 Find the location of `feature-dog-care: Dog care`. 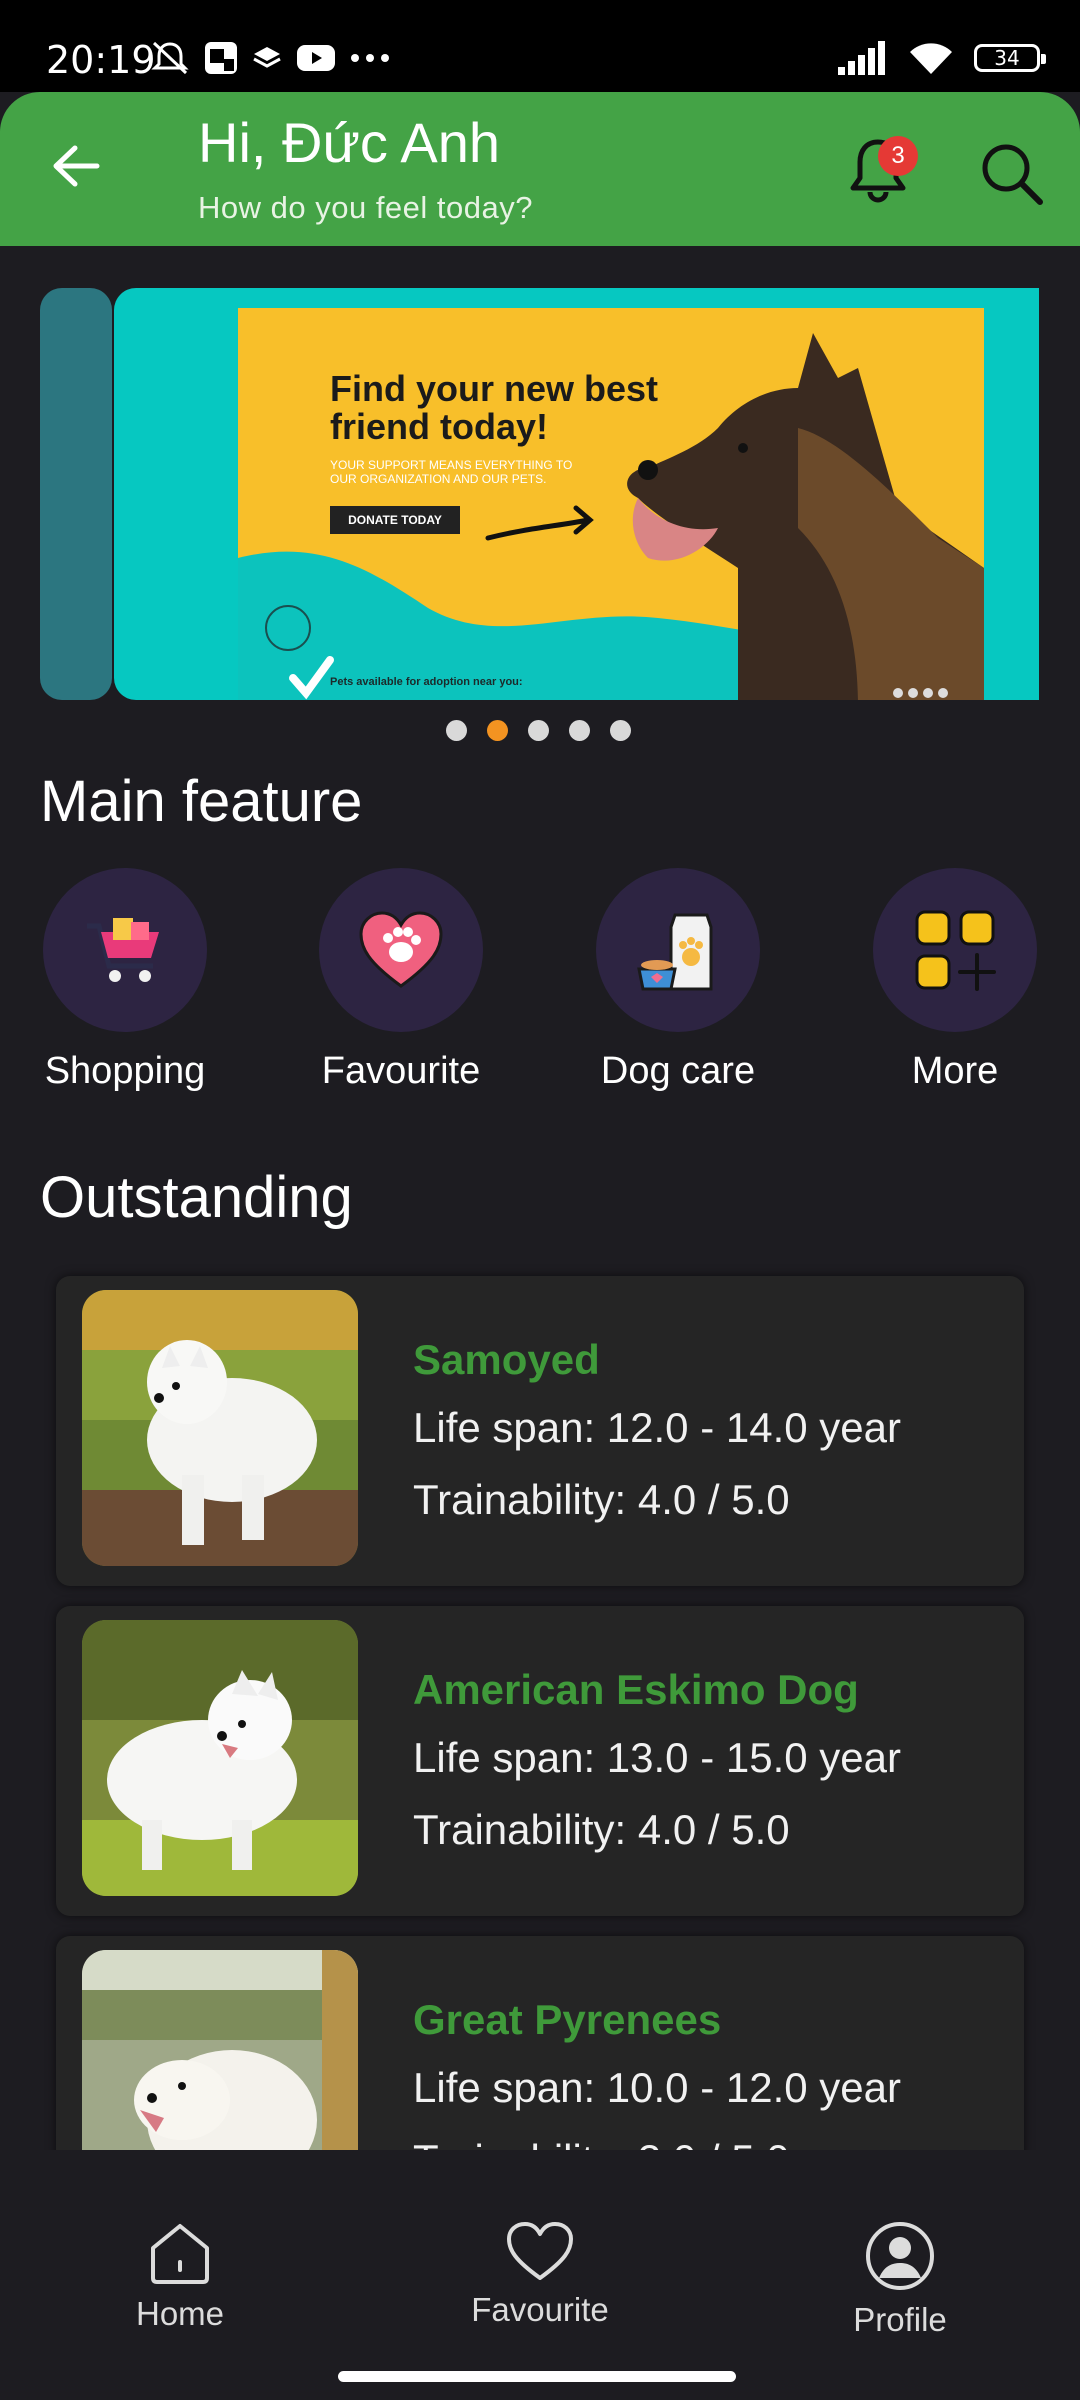

feature-dog-care: Dog care is located at coordinates (678, 980).